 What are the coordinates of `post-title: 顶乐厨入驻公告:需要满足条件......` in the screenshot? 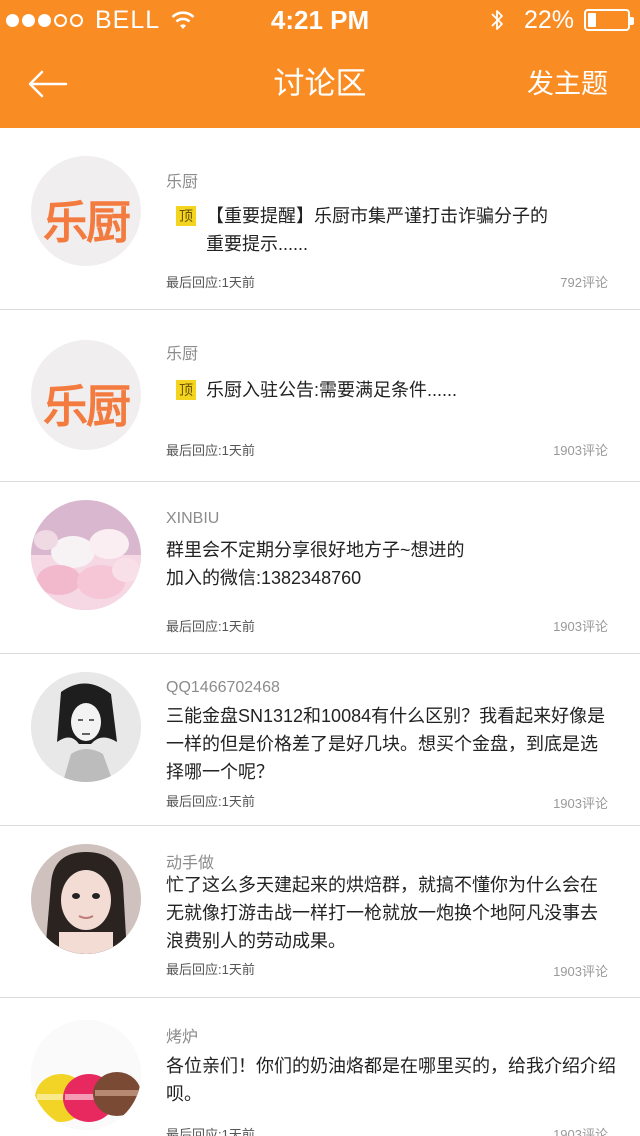 It's located at (397, 390).